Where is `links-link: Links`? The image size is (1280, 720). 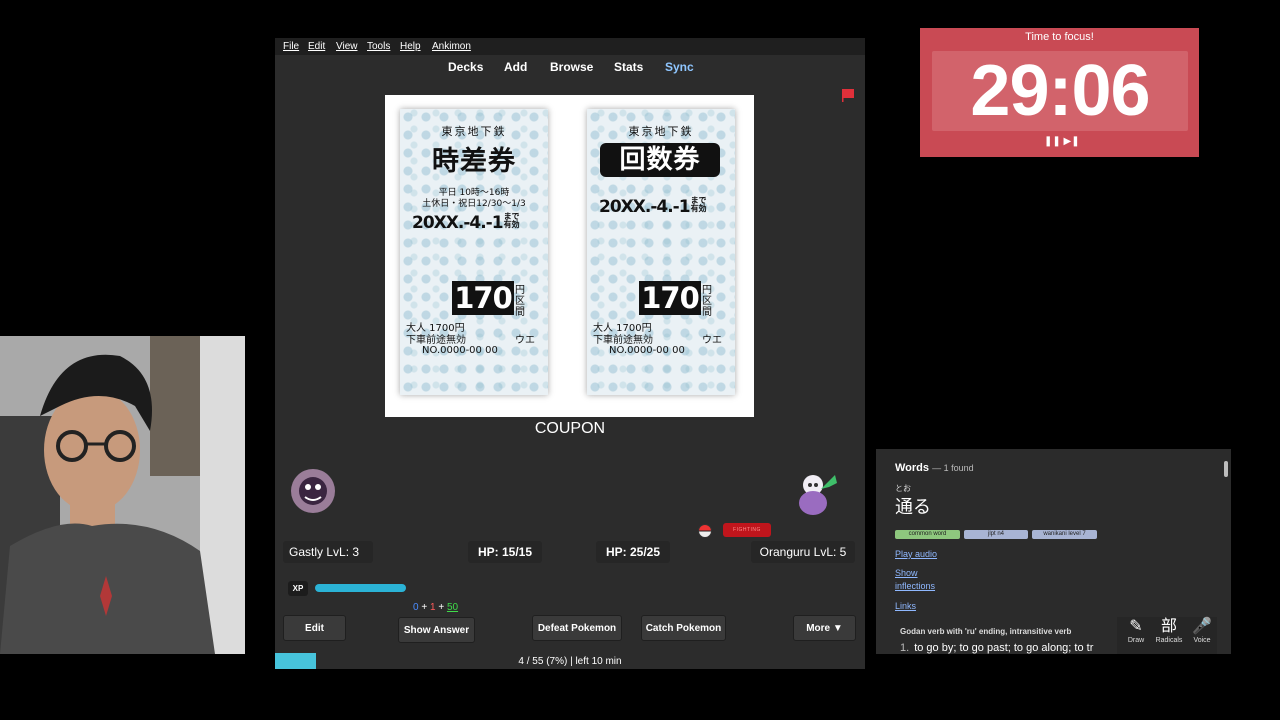
links-link: Links is located at coordinates (905, 606).